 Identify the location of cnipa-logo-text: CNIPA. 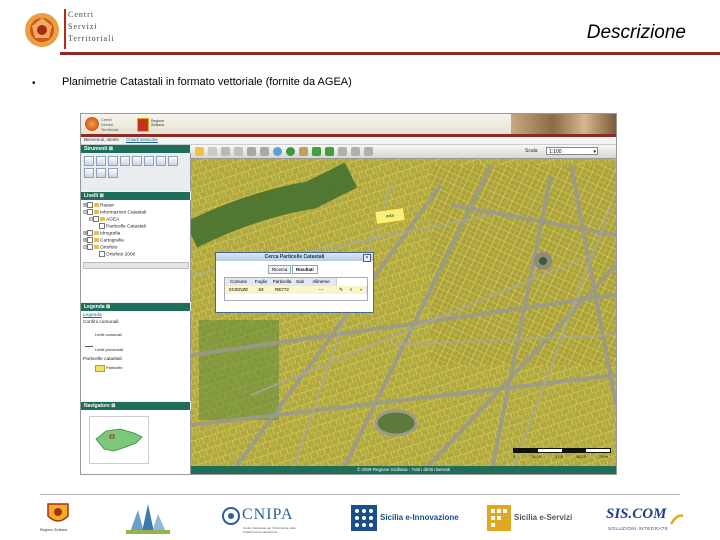
(268, 514).